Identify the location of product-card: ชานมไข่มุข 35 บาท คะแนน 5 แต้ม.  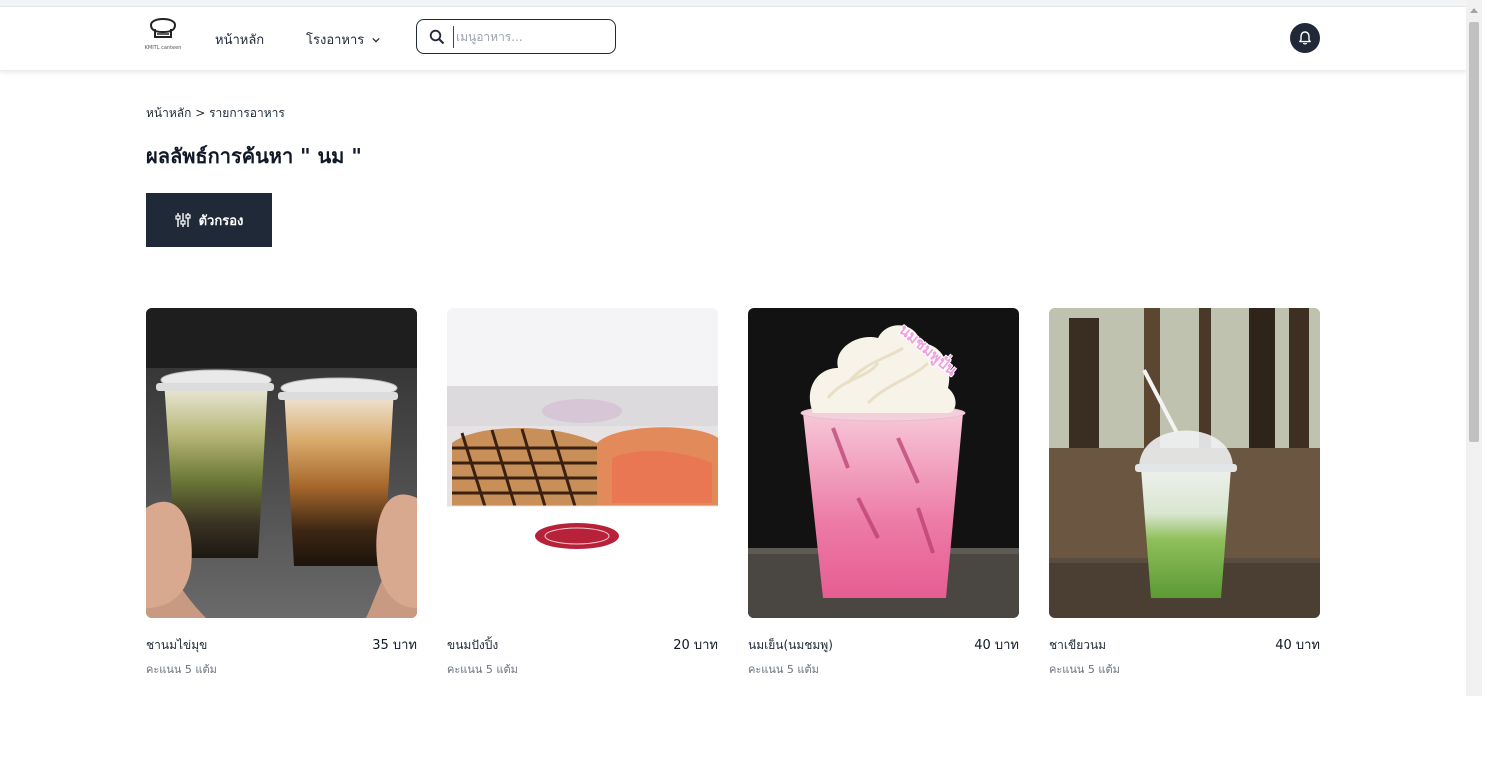
(281, 492).